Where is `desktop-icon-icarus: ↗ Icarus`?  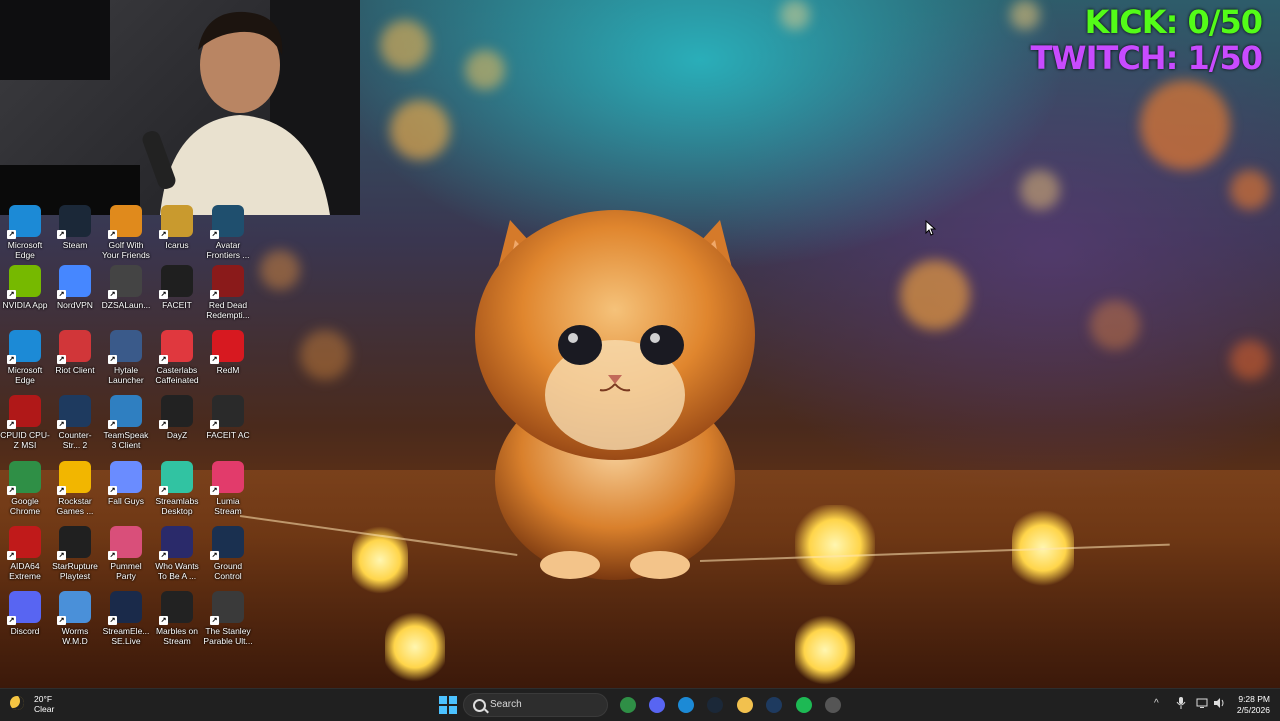
desktop-icon-icarus: ↗ Icarus is located at coordinates (177, 227).